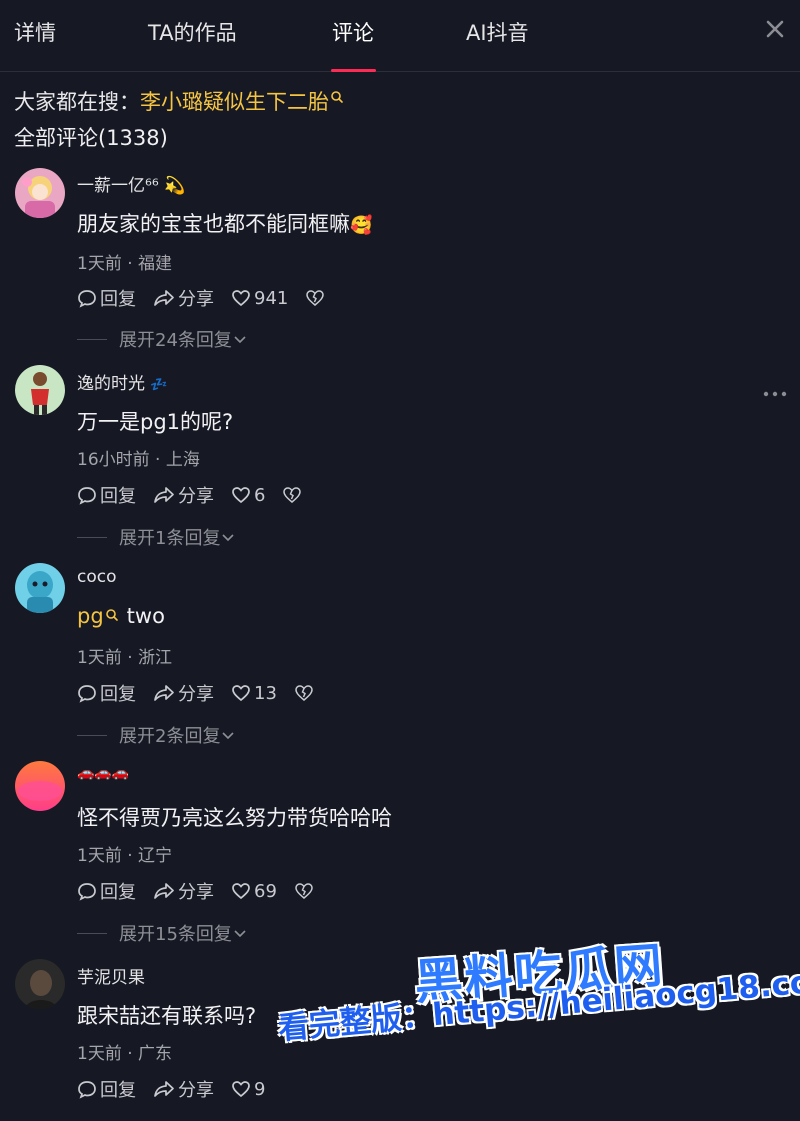  Describe the element at coordinates (170, 736) in the screenshot. I see `expand-replies-label: 展开2条回复` at that location.